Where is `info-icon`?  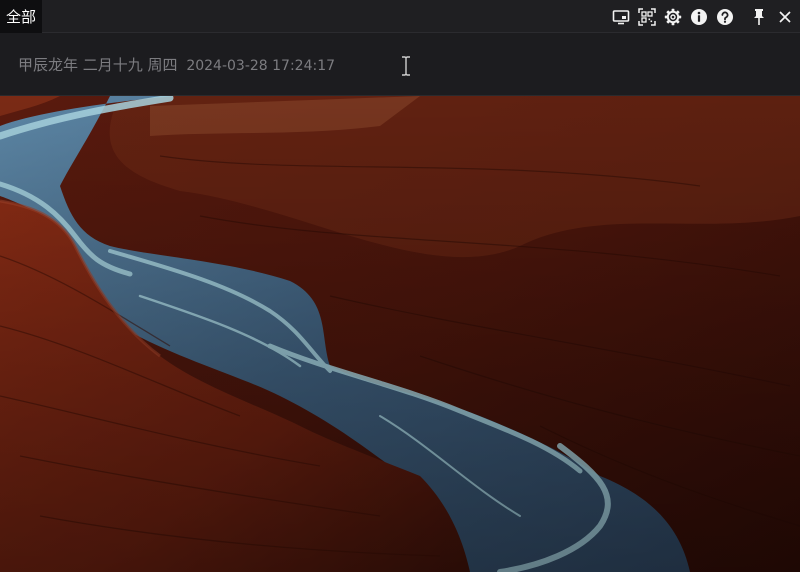
info-icon is located at coordinates (699, 17).